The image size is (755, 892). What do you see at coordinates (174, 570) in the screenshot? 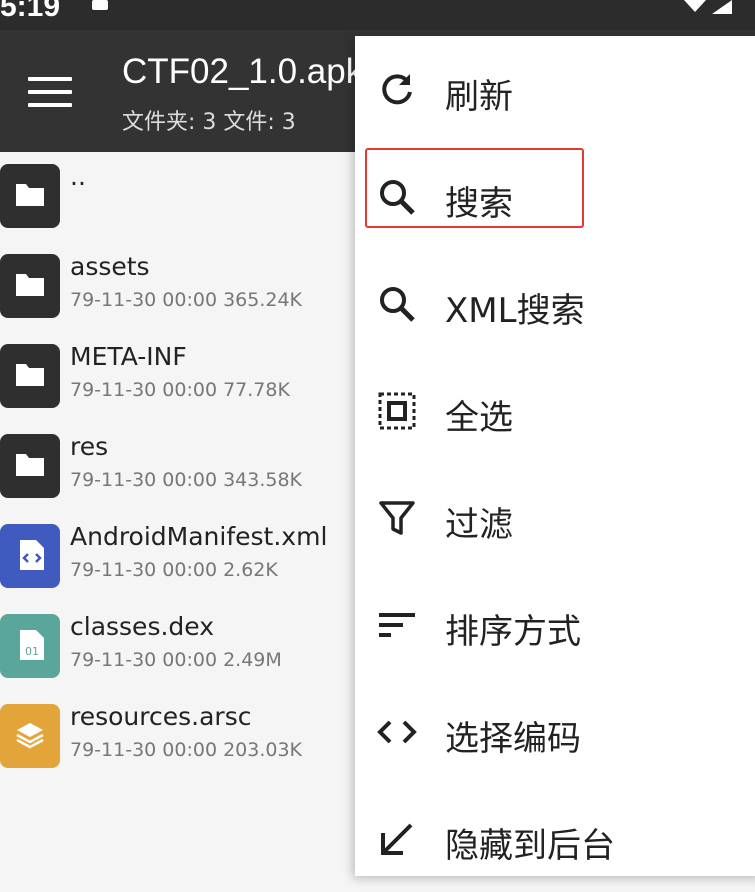
I see `file-meta: 79-11-30 00:00 2.62K` at bounding box center [174, 570].